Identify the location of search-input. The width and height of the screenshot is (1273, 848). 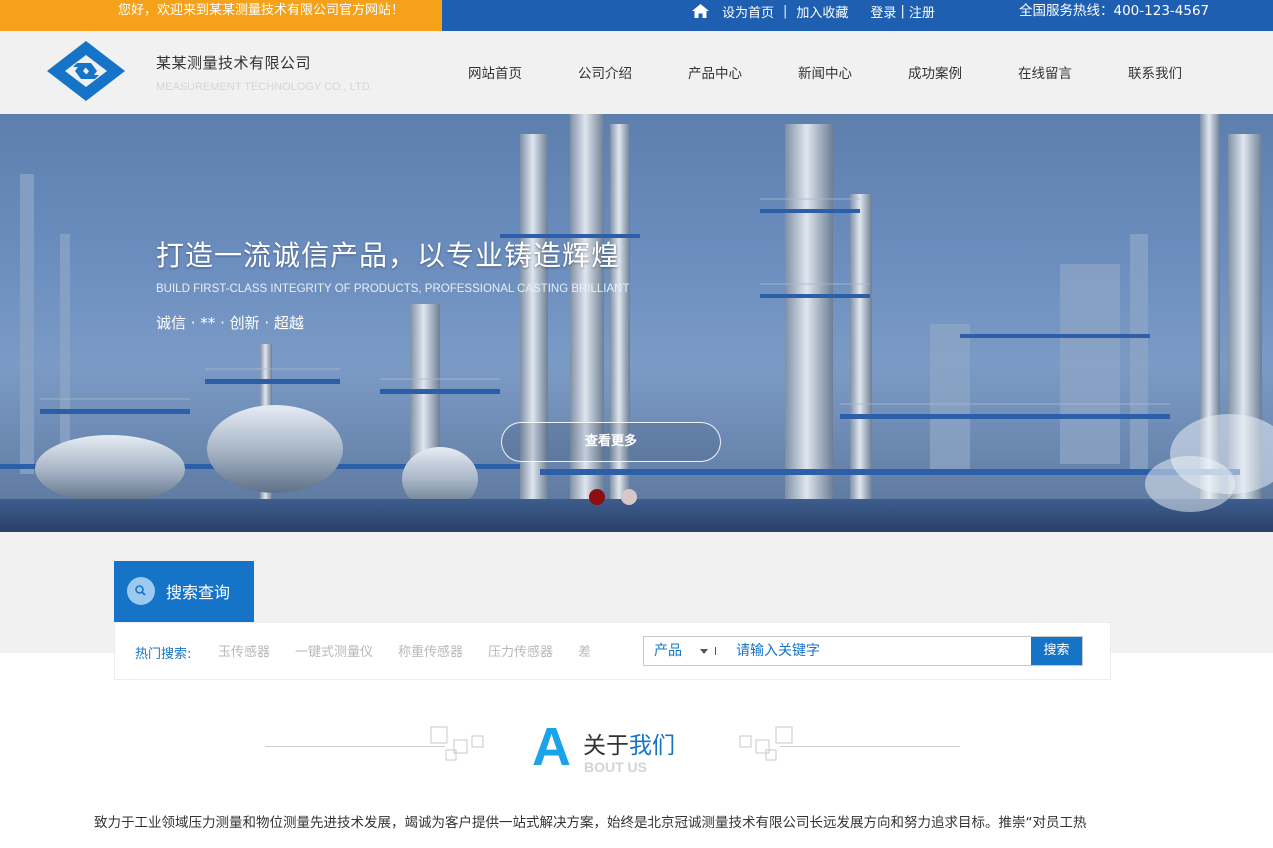
(879, 651).